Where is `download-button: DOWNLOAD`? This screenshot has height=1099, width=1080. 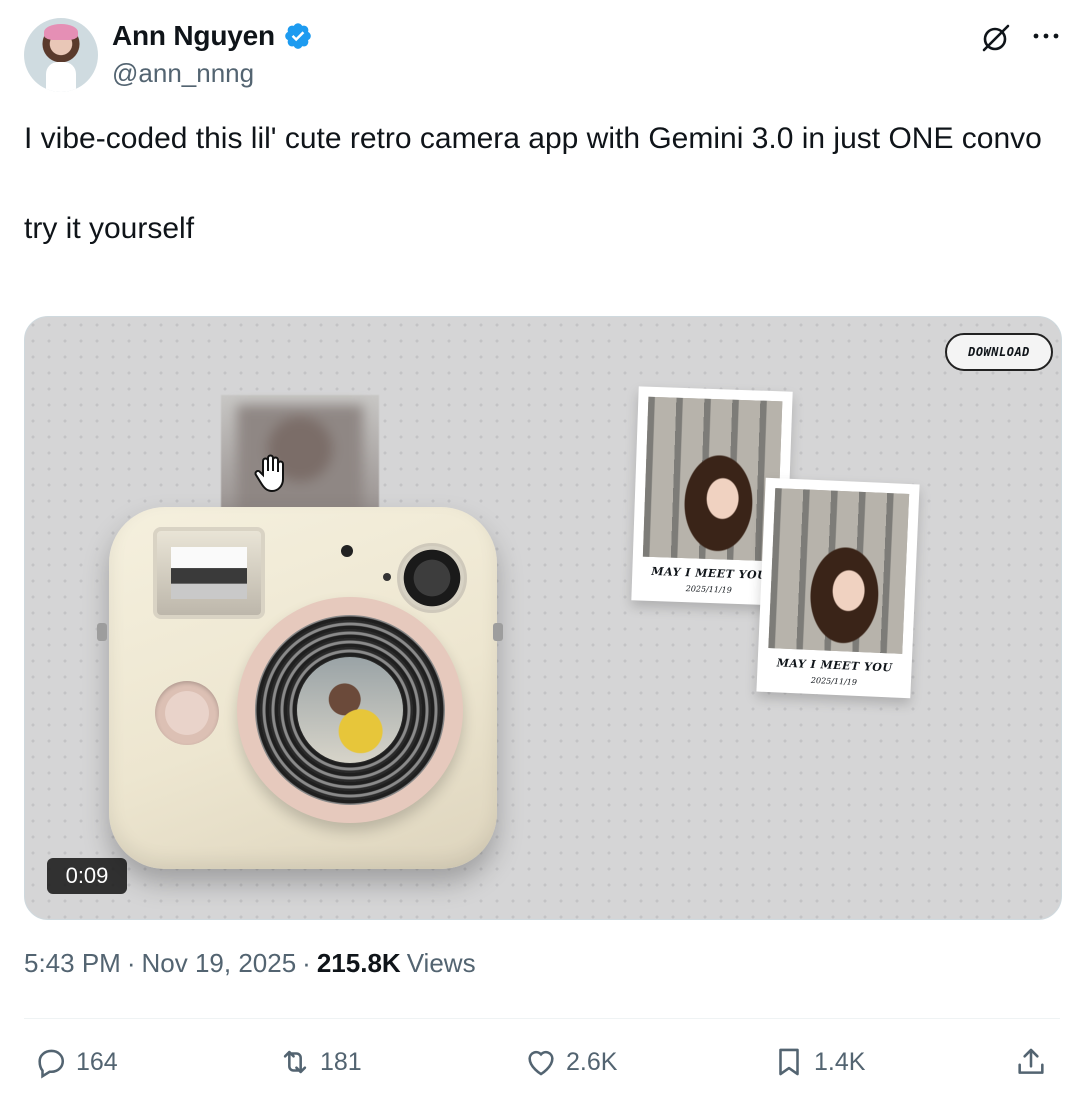 download-button: DOWNLOAD is located at coordinates (999, 352).